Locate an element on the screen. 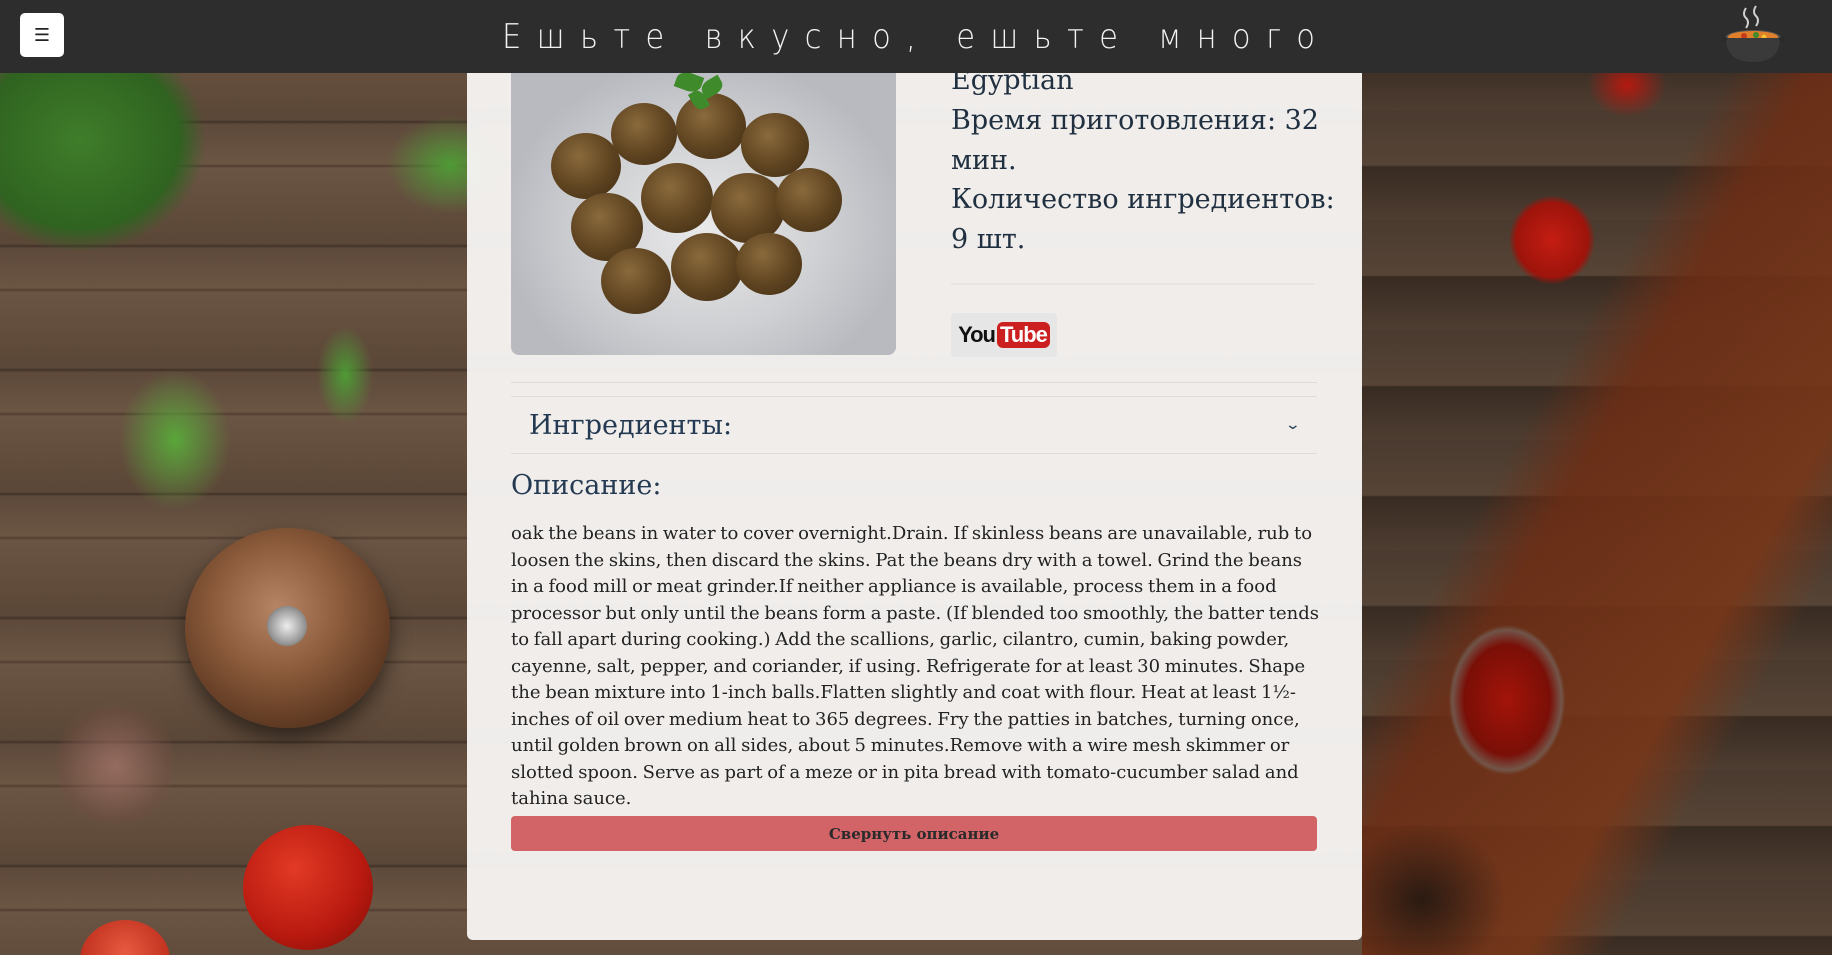  ingredients-accordion: Ингредиенты: ⌄ is located at coordinates (914, 425).